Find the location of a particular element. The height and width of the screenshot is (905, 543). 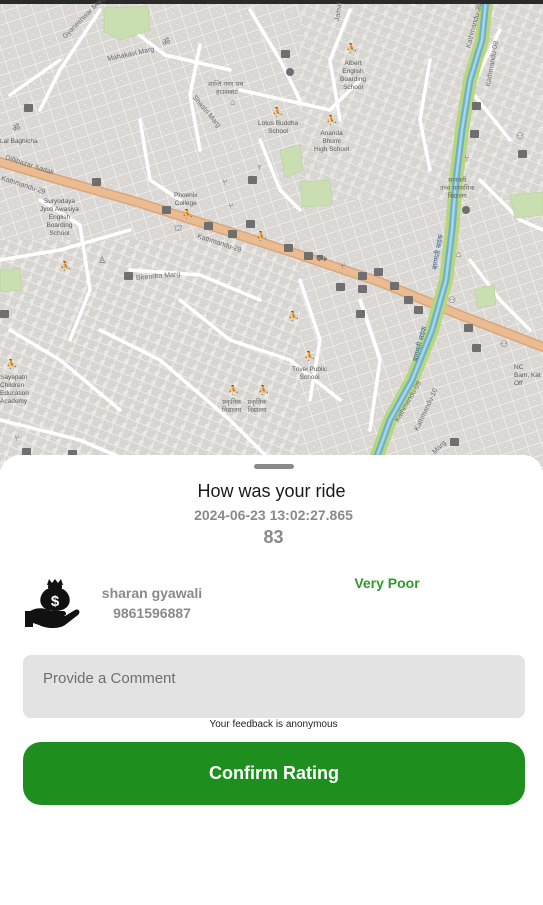

map-label-albert-english: Albert English Boarding School is located at coordinates (353, 75).